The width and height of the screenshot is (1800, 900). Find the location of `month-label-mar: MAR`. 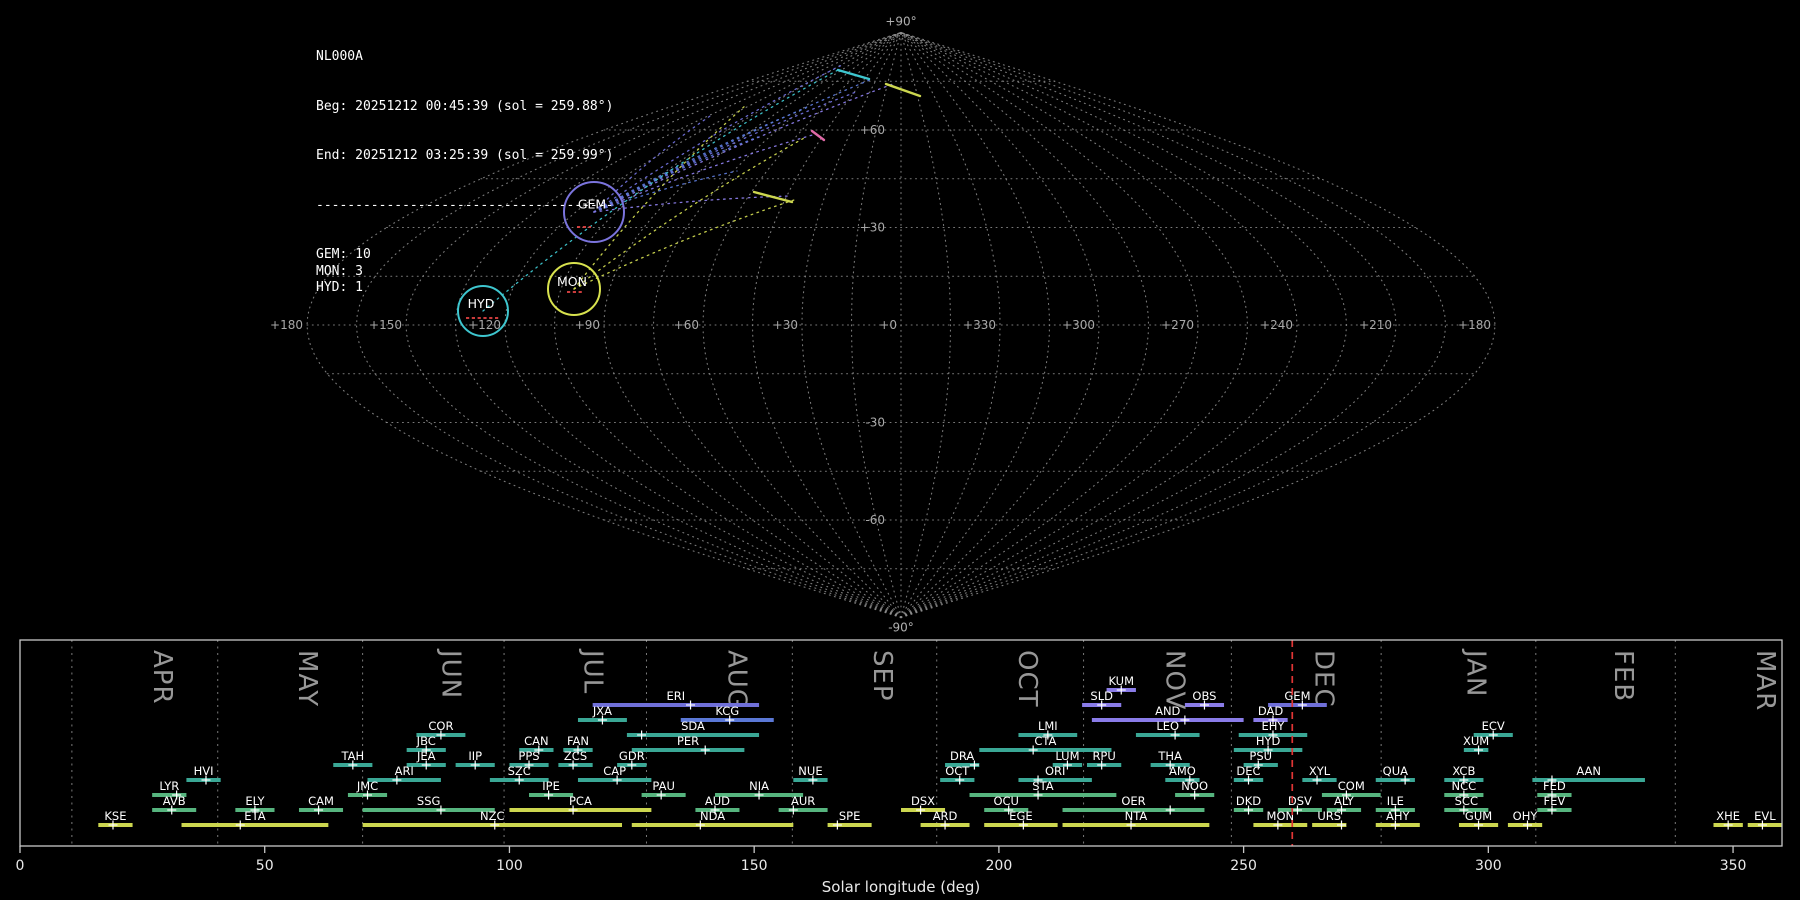

month-label-mar: MAR is located at coordinates (1765, 680).